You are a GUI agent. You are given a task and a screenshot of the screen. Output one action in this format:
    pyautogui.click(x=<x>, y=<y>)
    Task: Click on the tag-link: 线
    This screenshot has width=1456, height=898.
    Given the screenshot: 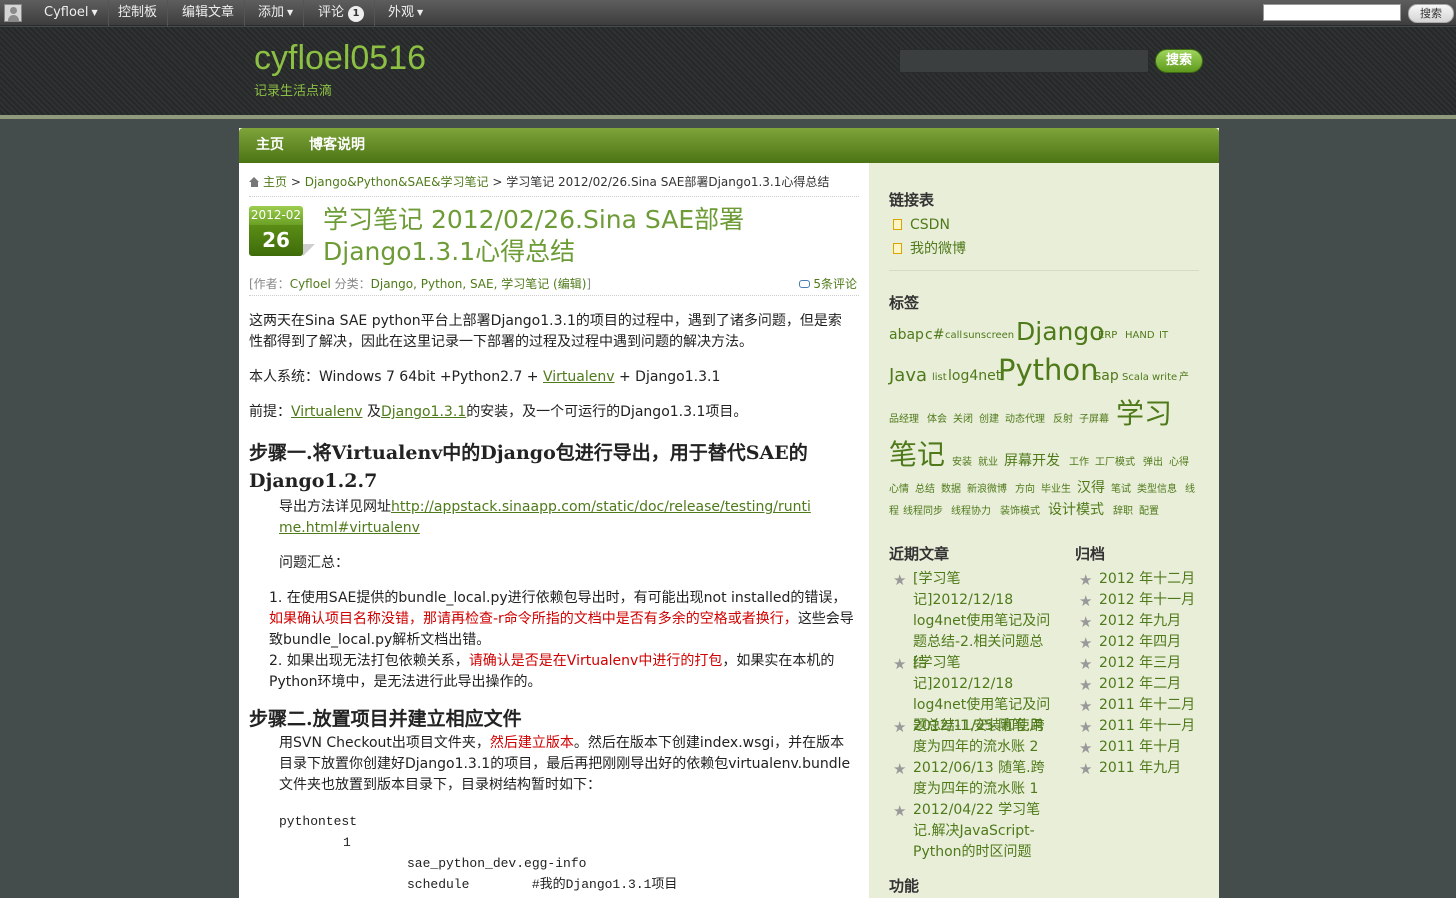 What is the action you would take?
    pyautogui.click(x=1190, y=490)
    